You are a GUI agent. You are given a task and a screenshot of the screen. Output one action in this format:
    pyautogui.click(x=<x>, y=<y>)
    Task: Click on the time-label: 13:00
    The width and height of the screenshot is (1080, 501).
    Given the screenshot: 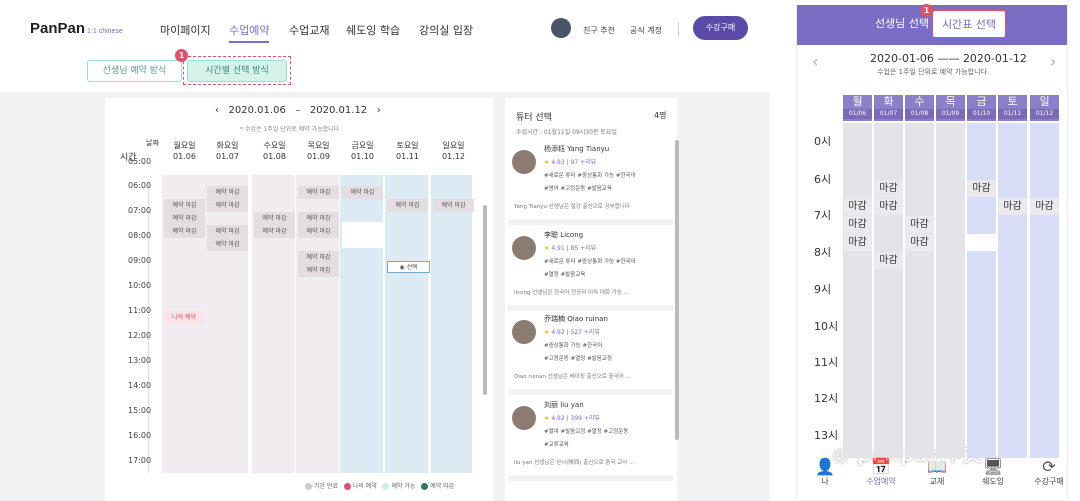 What is the action you would take?
    pyautogui.click(x=140, y=360)
    